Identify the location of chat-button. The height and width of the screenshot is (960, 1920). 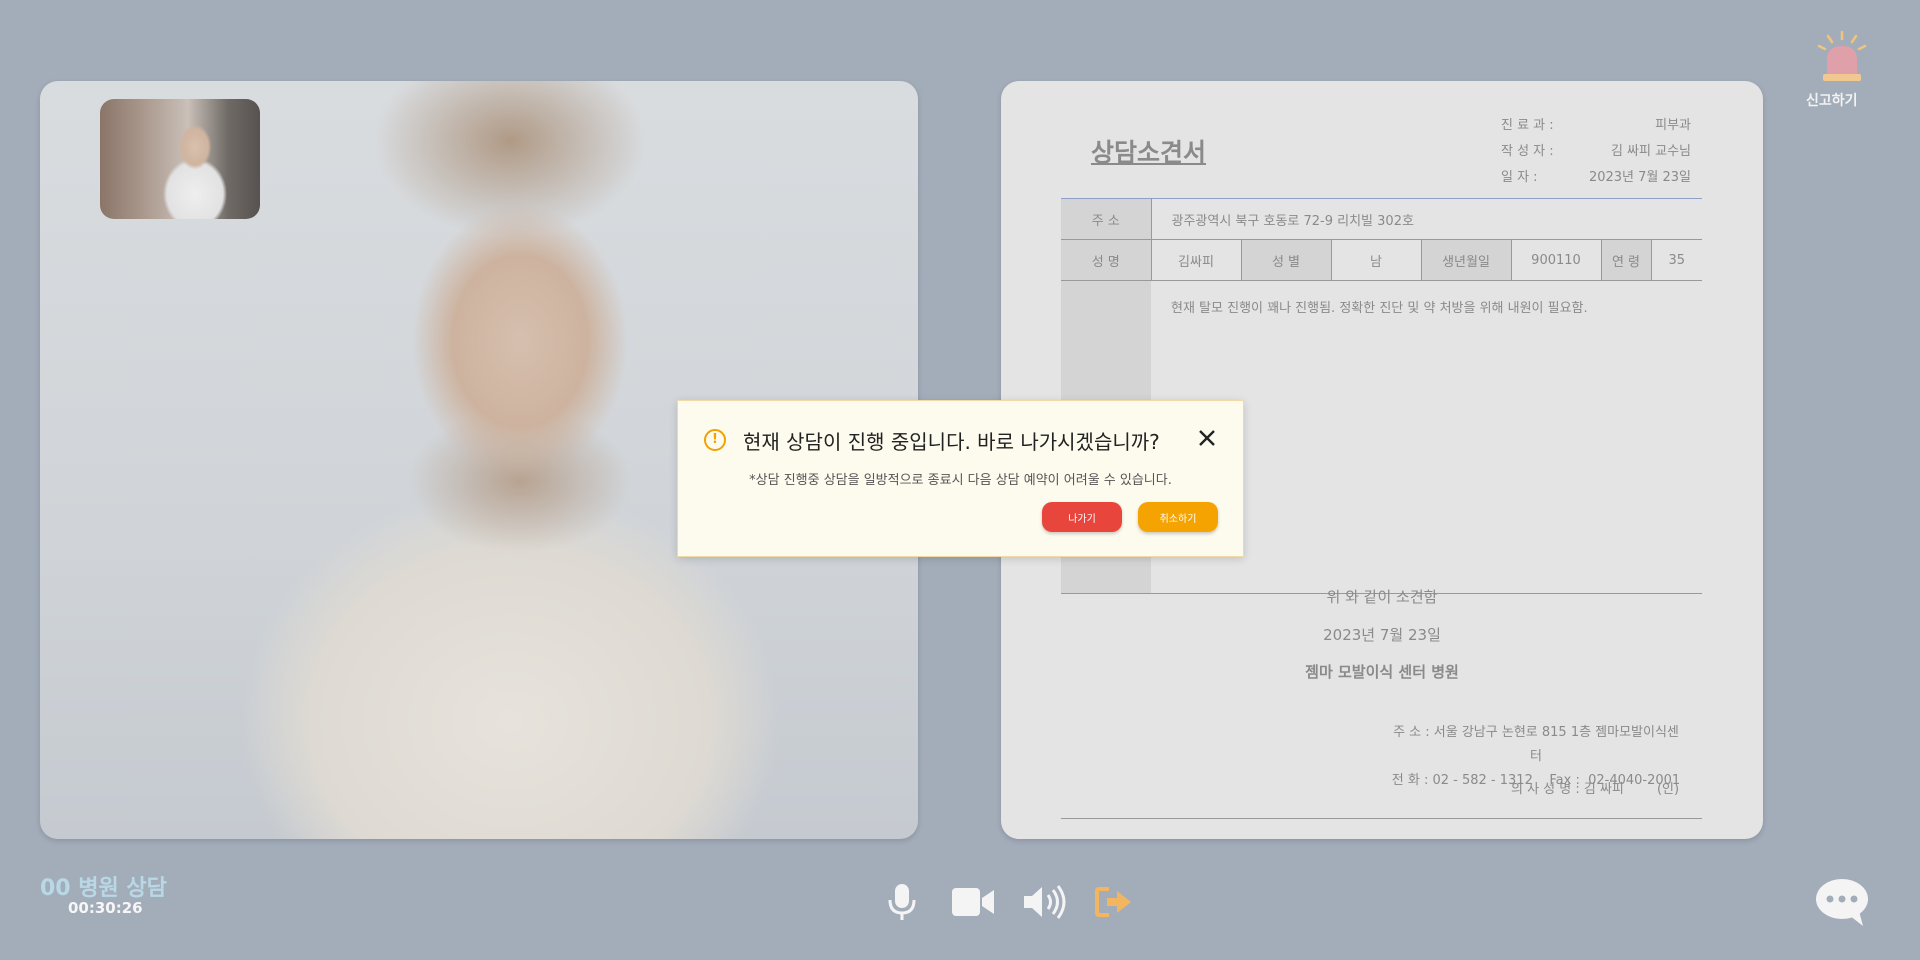
(1842, 903).